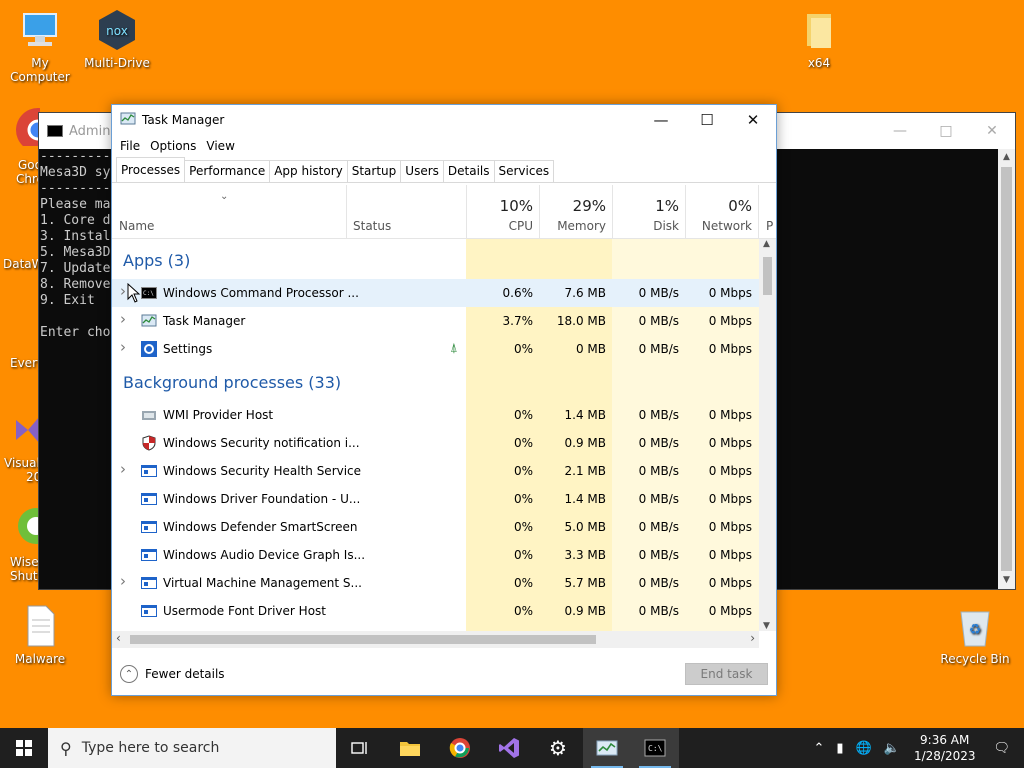 Image resolution: width=1024 pixels, height=768 pixels. I want to click on scroll-right-arrow-icon: ›, so click(752, 638).